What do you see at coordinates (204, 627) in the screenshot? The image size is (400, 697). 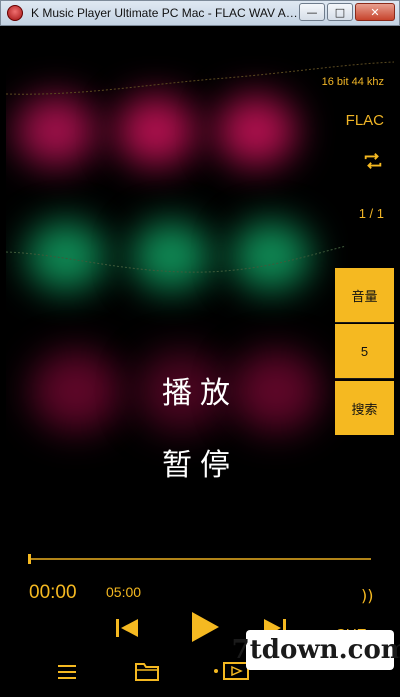 I see `play-icon` at bounding box center [204, 627].